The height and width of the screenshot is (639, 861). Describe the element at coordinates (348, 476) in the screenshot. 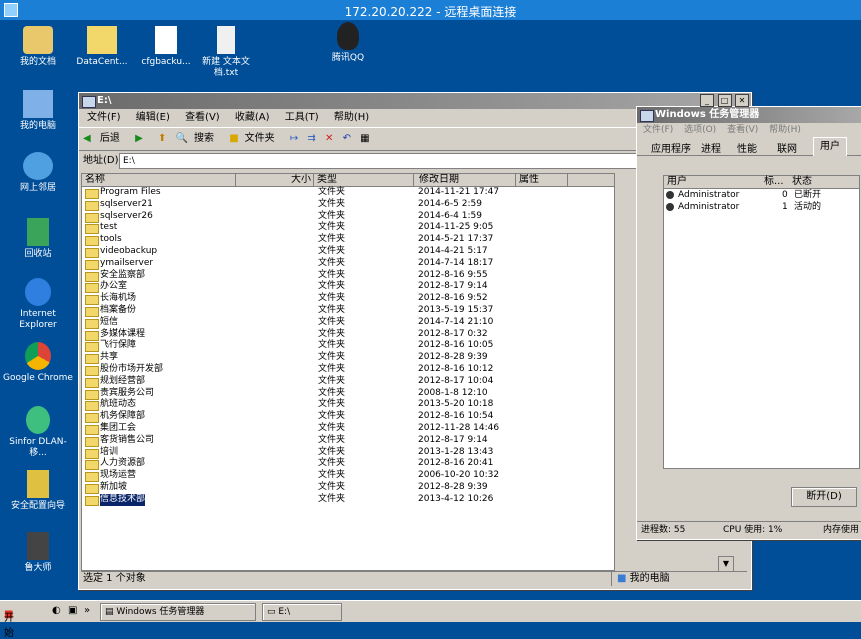

I see `file-row: 现场运营 文件夹 2006-10-20 10:32` at that location.